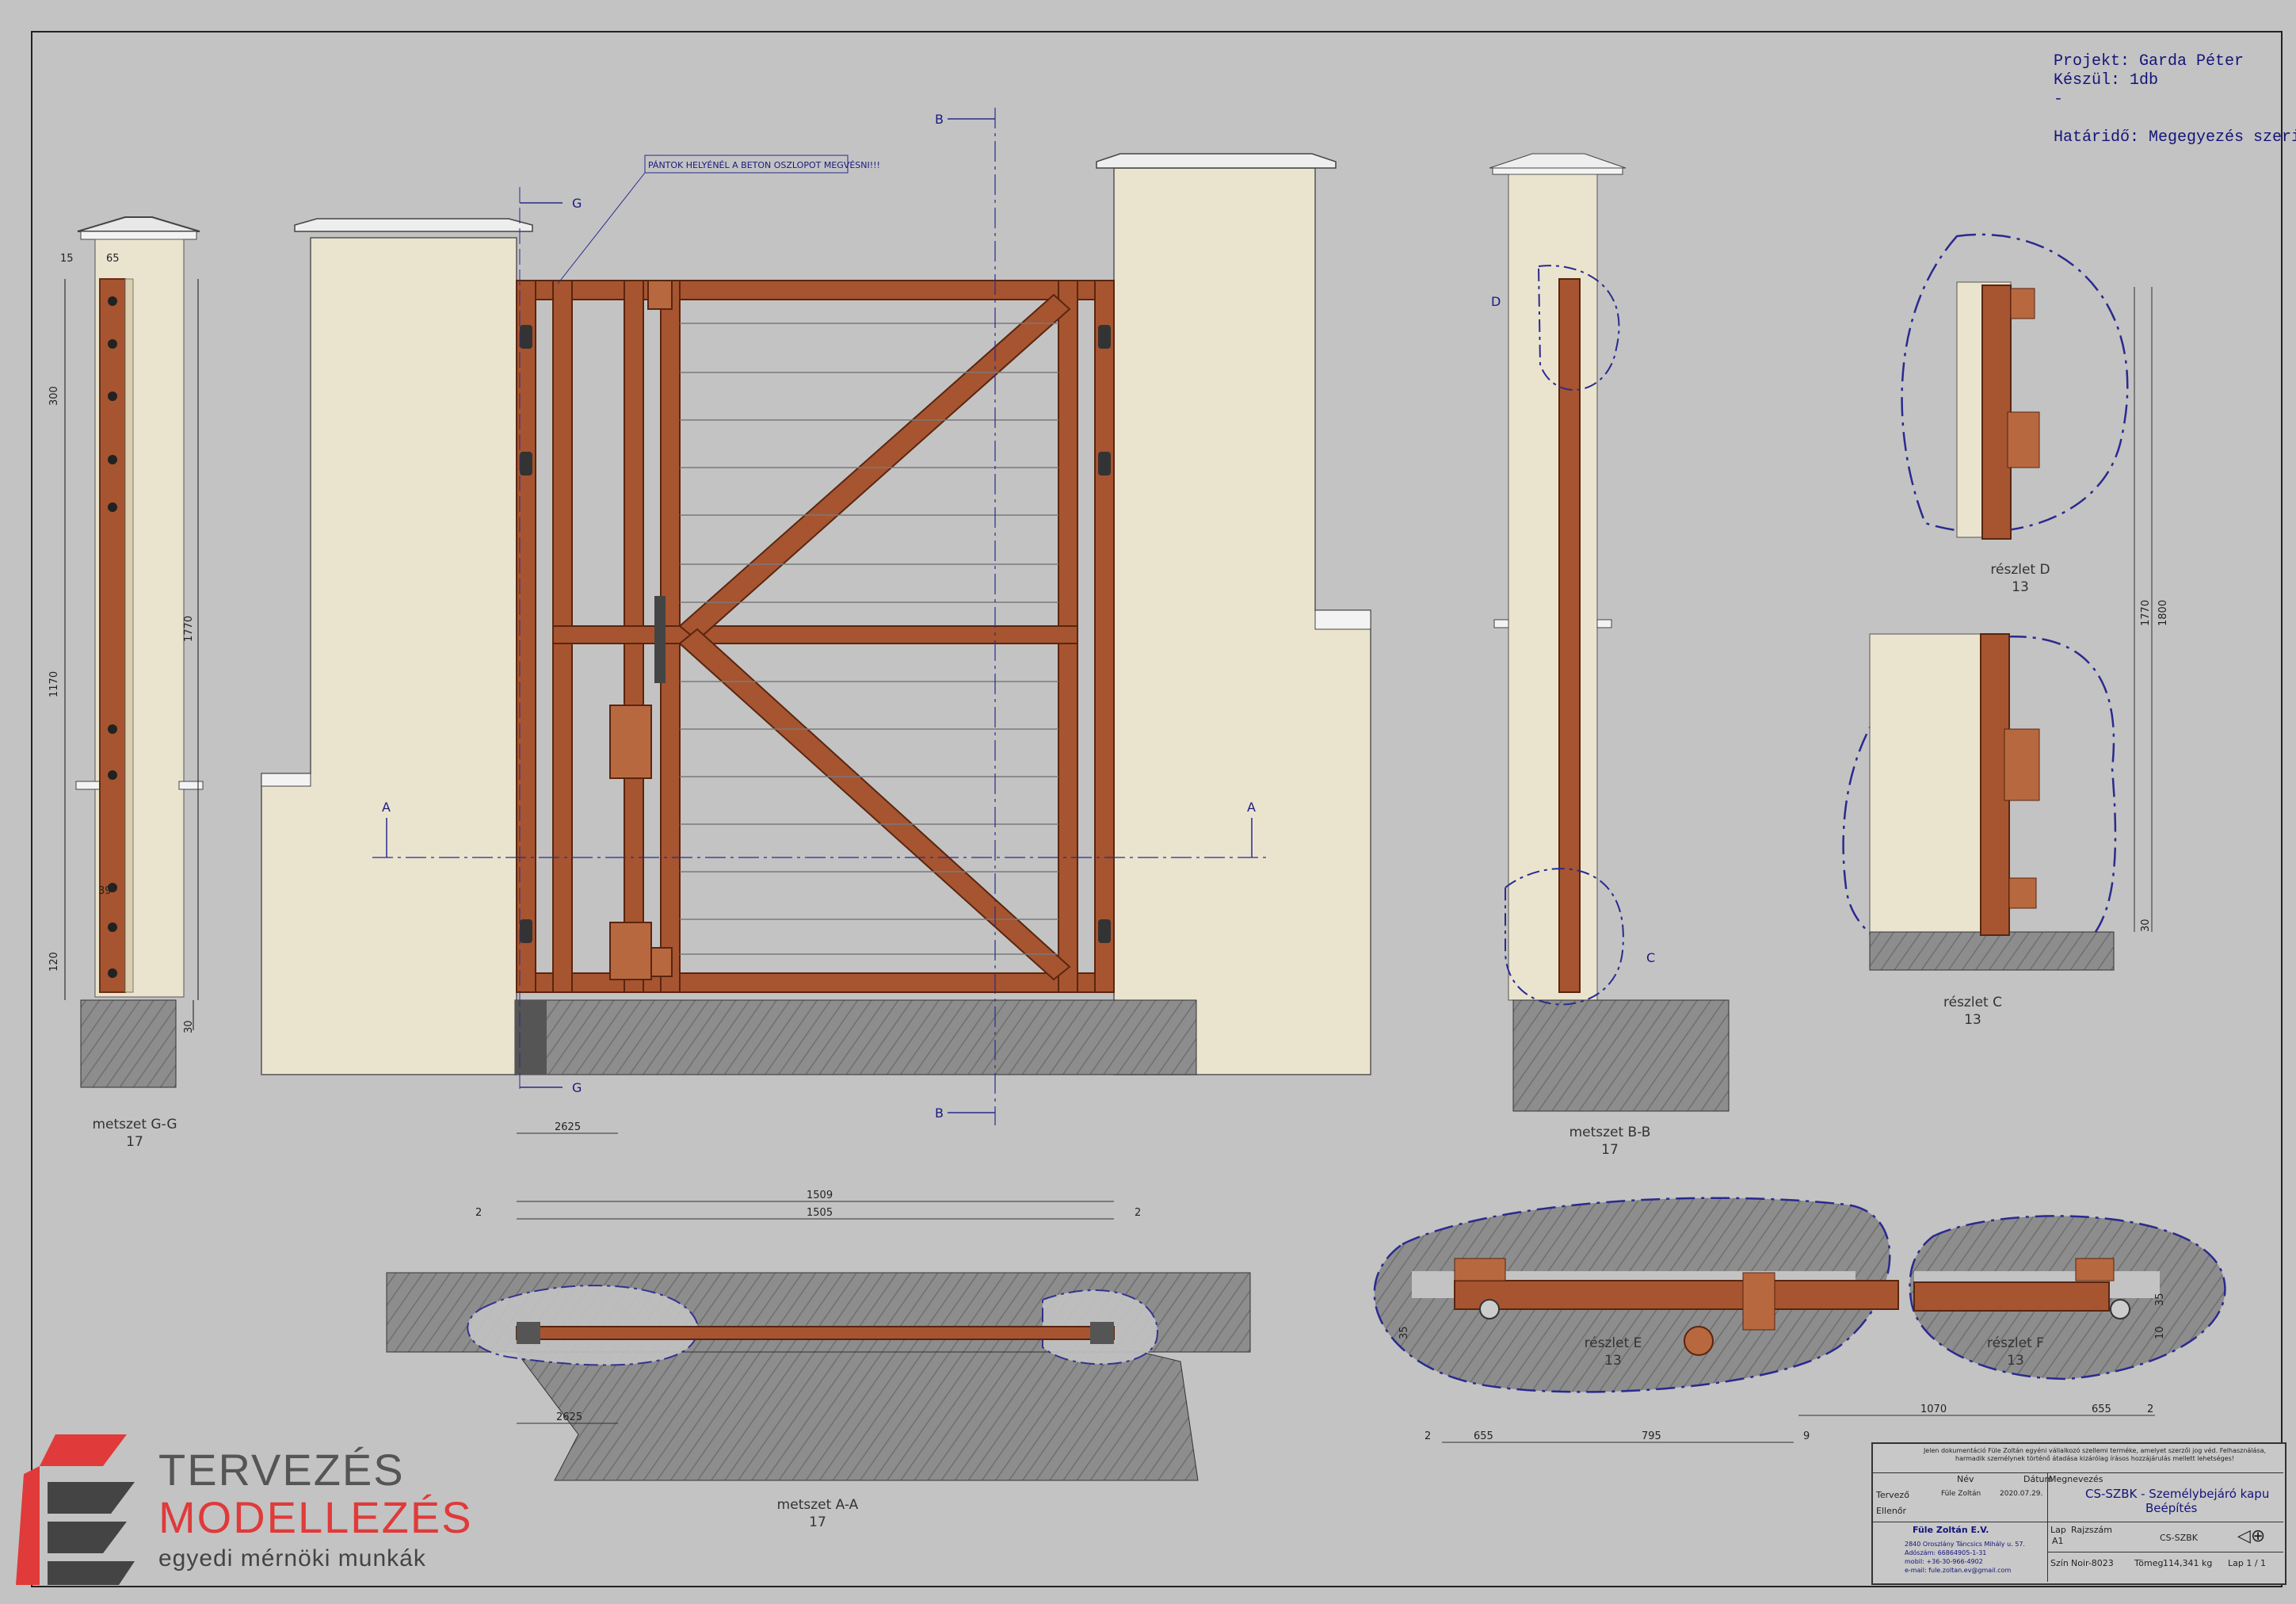  I want to click on view-scale-detail-c: 13, so click(1972, 1020).